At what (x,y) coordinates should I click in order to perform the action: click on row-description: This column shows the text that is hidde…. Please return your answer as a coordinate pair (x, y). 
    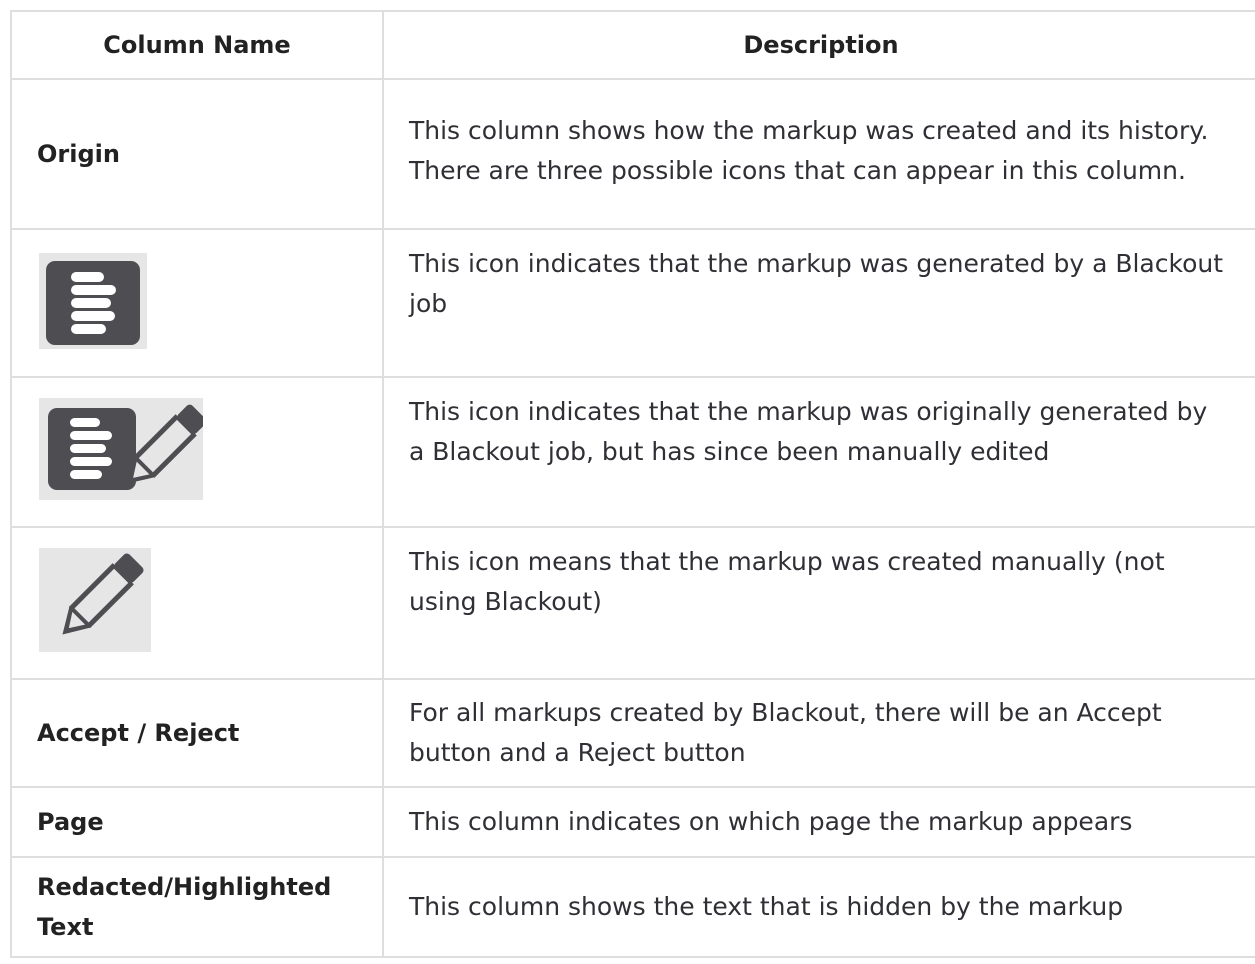
    Looking at the image, I should click on (818, 907).